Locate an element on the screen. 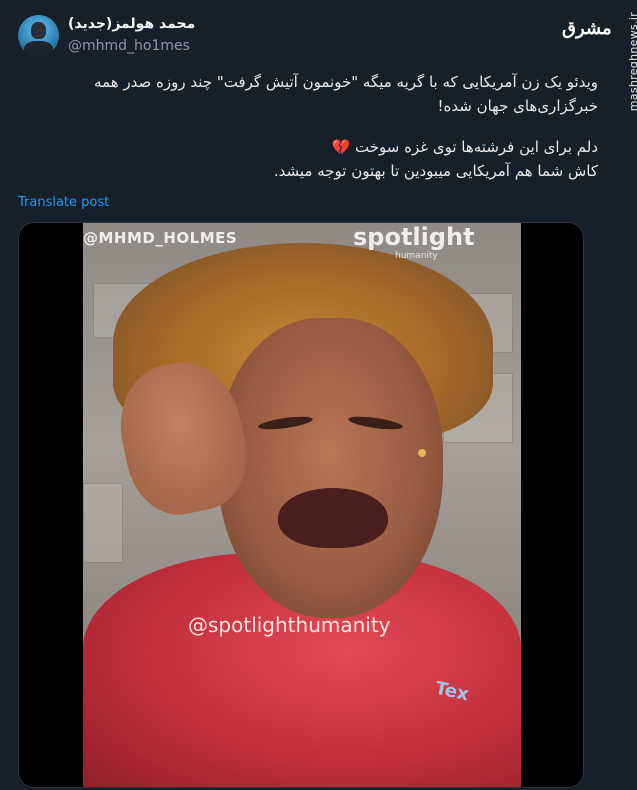  tweet-paragraph-2-line-1: دلم برای این فرشته‌ها توی غزه سوخت 💔 is located at coordinates (464, 147).